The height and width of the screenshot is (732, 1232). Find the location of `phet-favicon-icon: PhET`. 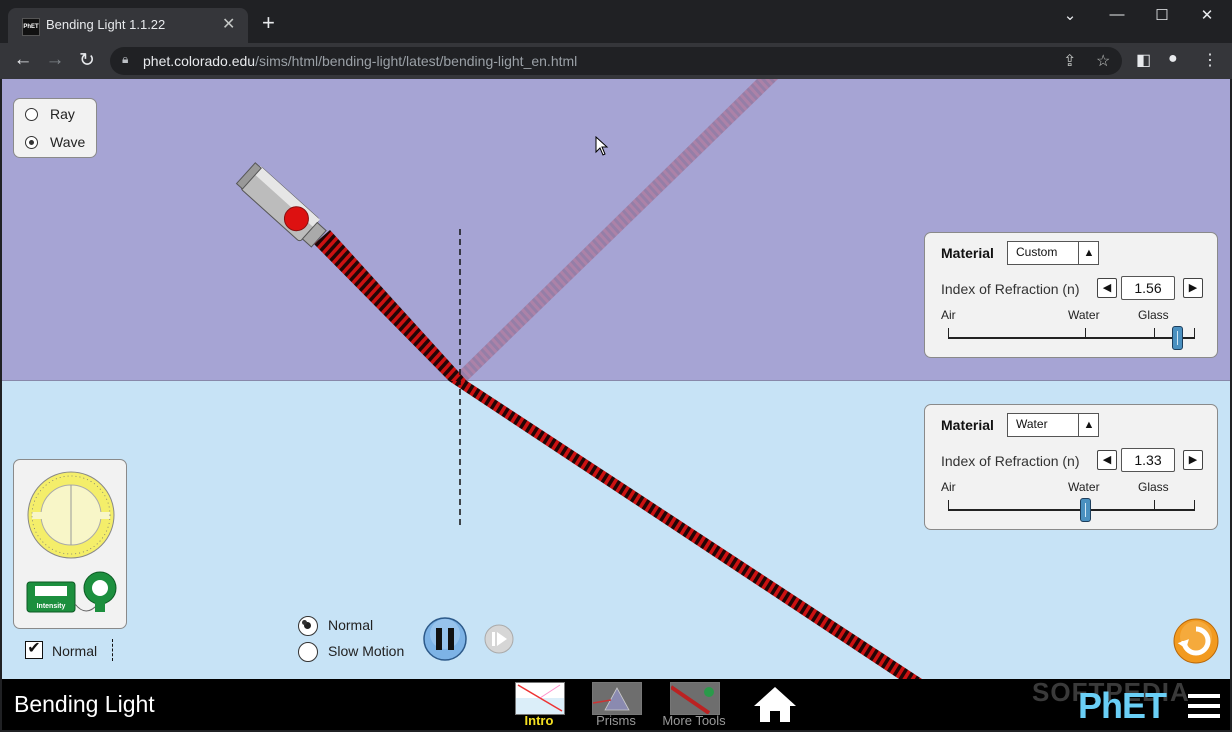

phet-favicon-icon: PhET is located at coordinates (31, 27).